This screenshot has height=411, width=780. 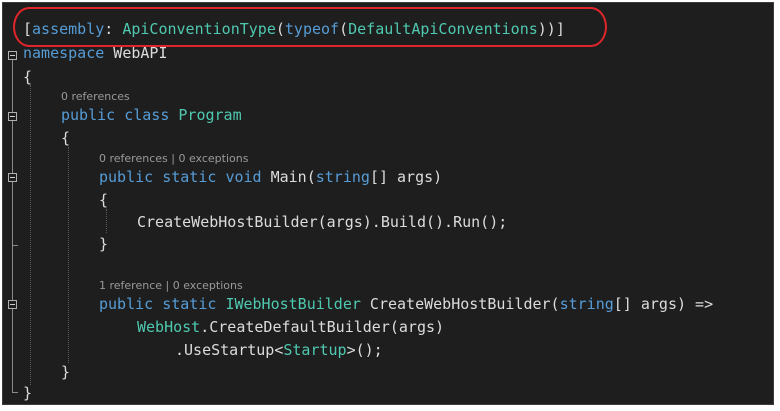 What do you see at coordinates (288, 177) in the screenshot?
I see `code-token: Main(` at bounding box center [288, 177].